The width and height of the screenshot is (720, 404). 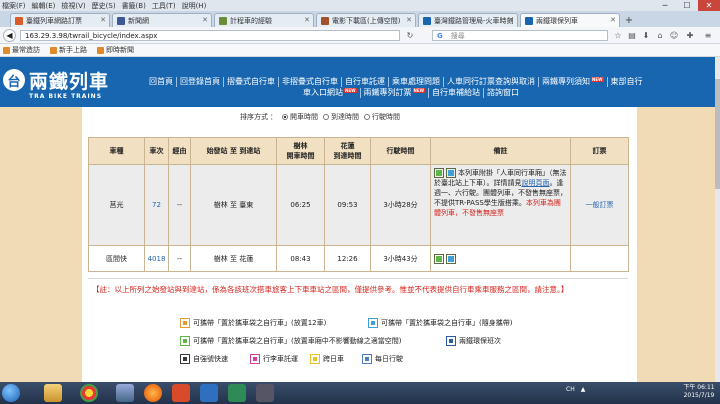 I want to click on site-logo: 台 兩鐵列車 TRA BIKE TRAINS, so click(x=63, y=83).